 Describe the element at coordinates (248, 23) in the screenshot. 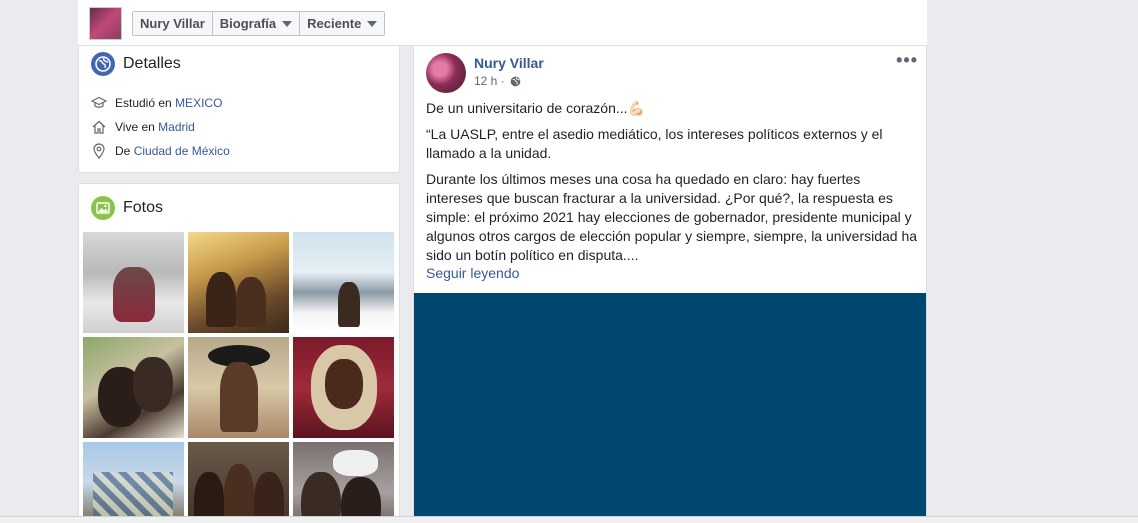

I see `tab-biografia-label: Biografía` at that location.